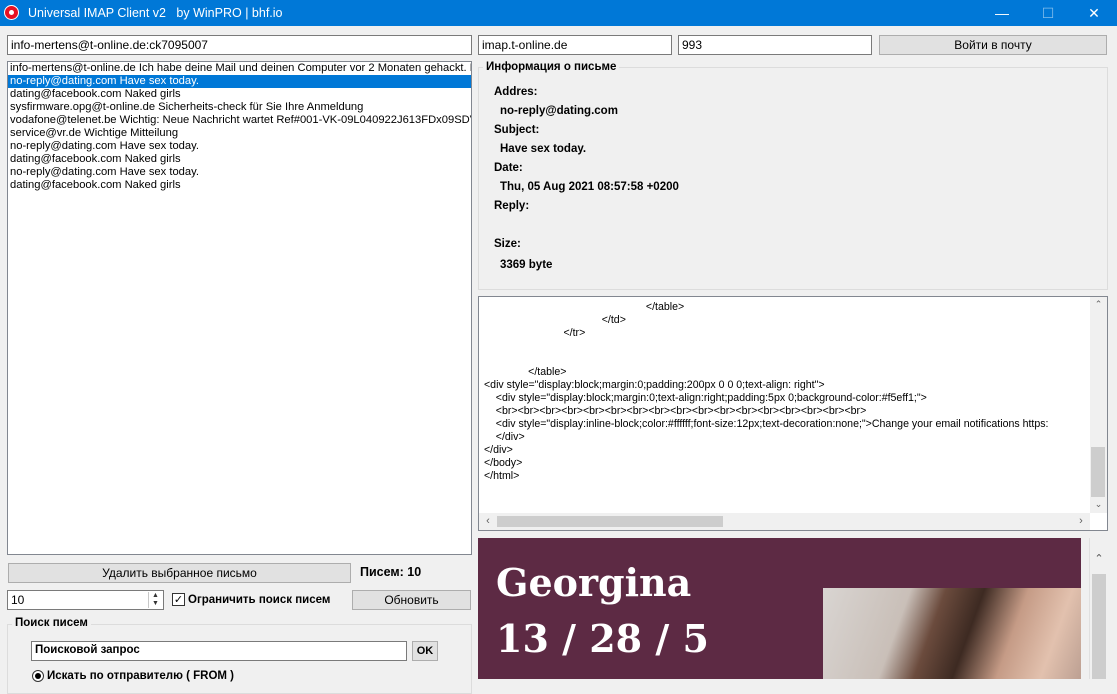 The width and height of the screenshot is (1117, 694). What do you see at coordinates (141, 676) in the screenshot?
I see `search-from-label: Искать по отправителю ( FROM )` at bounding box center [141, 676].